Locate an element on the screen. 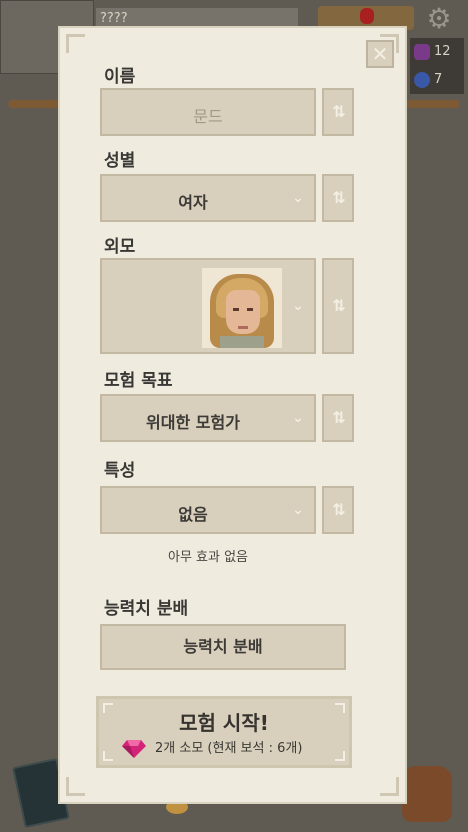  trait-dropdown: 없음 ⌄ is located at coordinates (208, 510).